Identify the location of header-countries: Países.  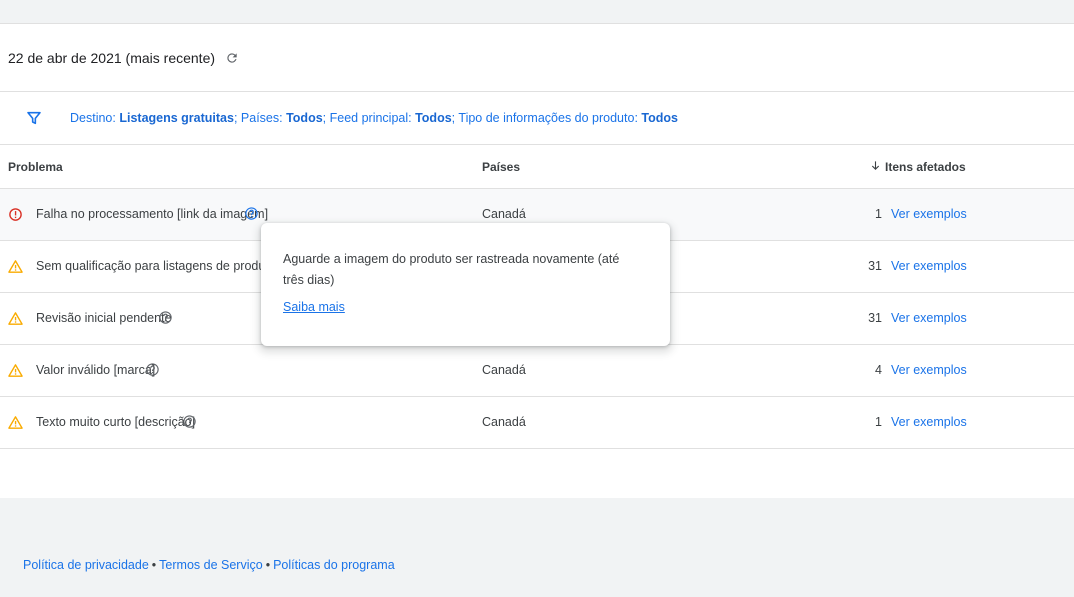
(501, 167).